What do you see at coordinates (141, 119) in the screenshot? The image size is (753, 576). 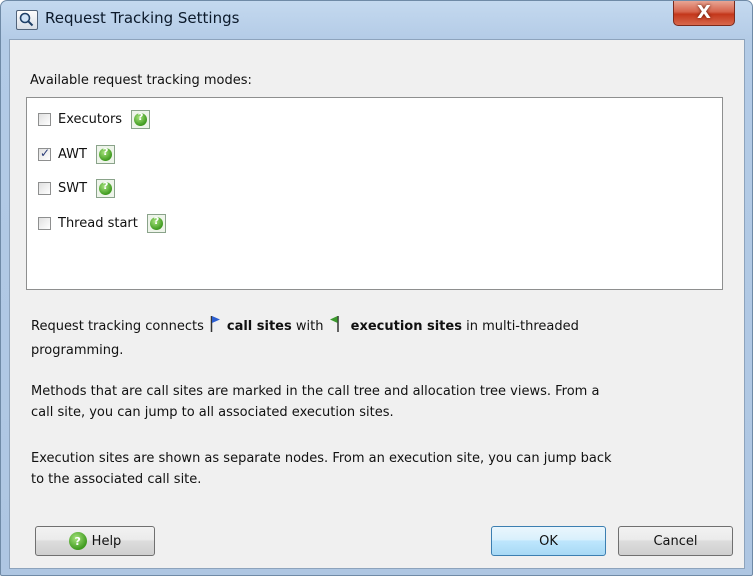 I see `executors-help-icon` at bounding box center [141, 119].